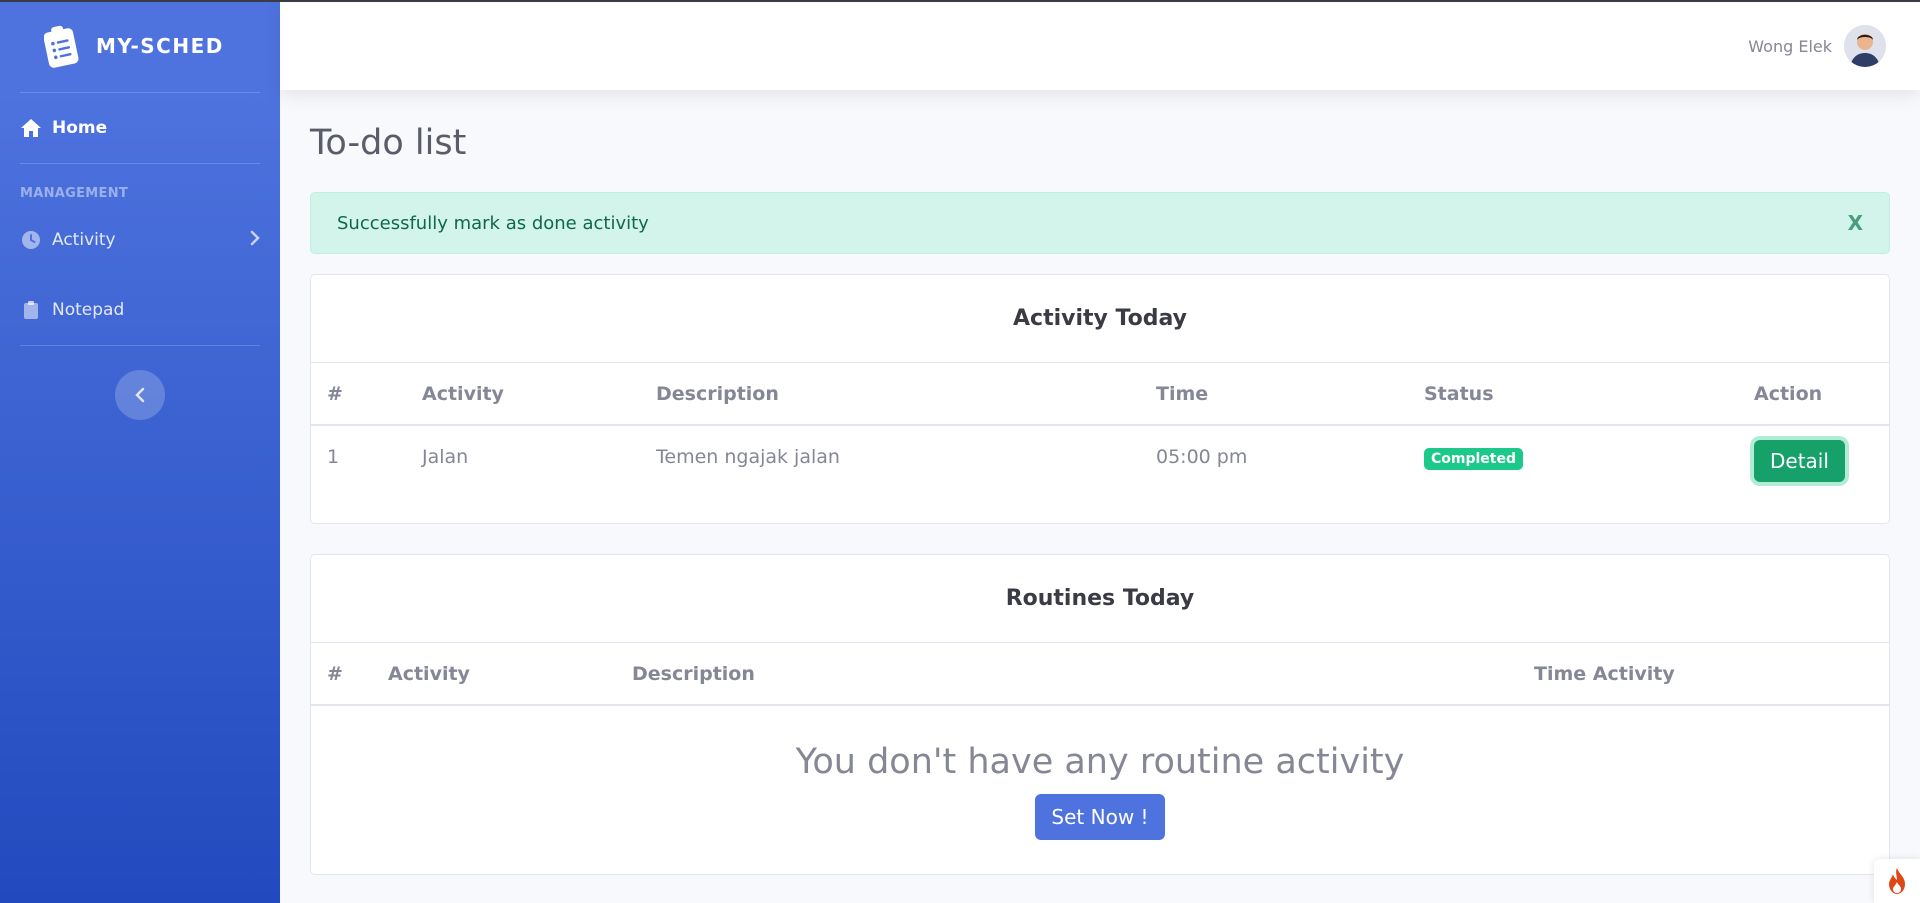  I want to click on column-header: Time Activity, so click(1703, 674).